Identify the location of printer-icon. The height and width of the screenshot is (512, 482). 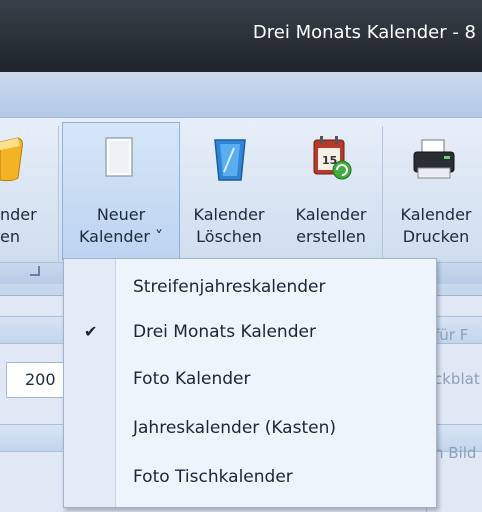
(434, 159).